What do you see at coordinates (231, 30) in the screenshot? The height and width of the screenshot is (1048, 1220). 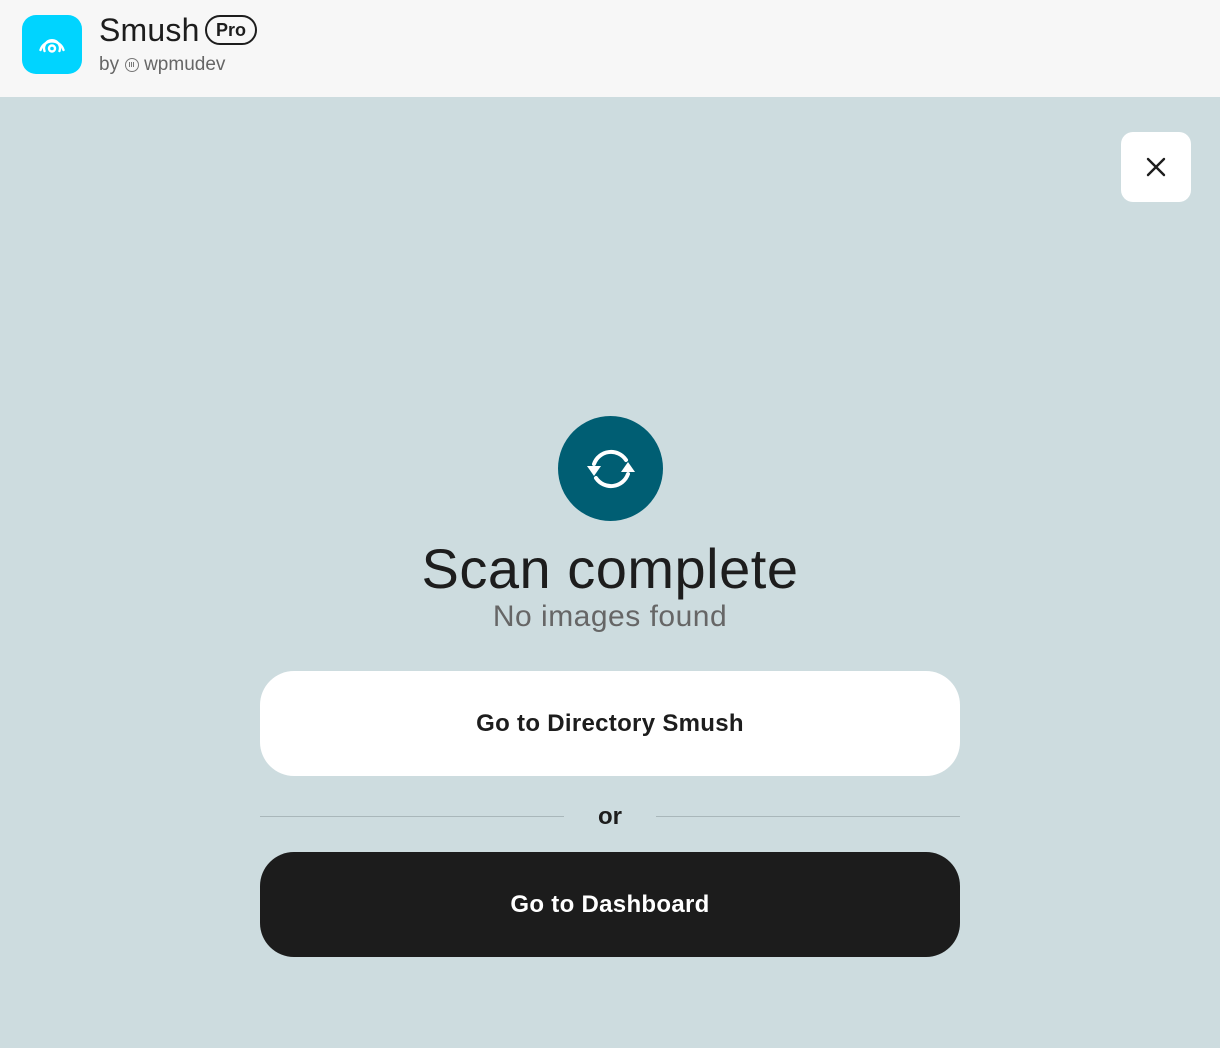 I see `pro-badge: Pro` at bounding box center [231, 30].